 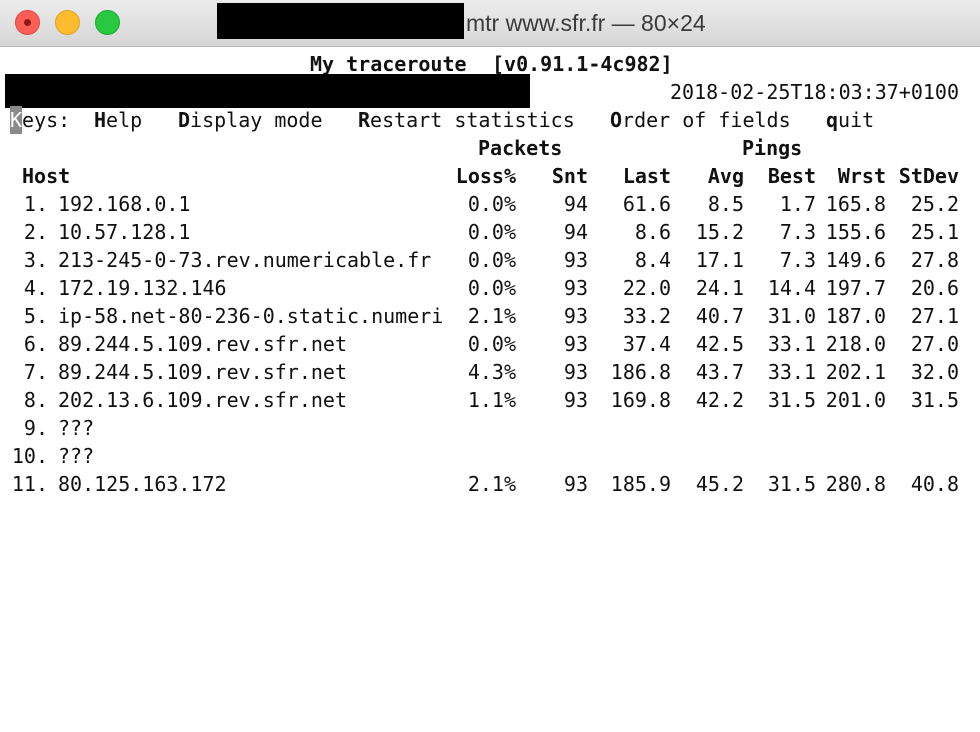 What do you see at coordinates (719, 288) in the screenshot?
I see `hop-avg: 24.1` at bounding box center [719, 288].